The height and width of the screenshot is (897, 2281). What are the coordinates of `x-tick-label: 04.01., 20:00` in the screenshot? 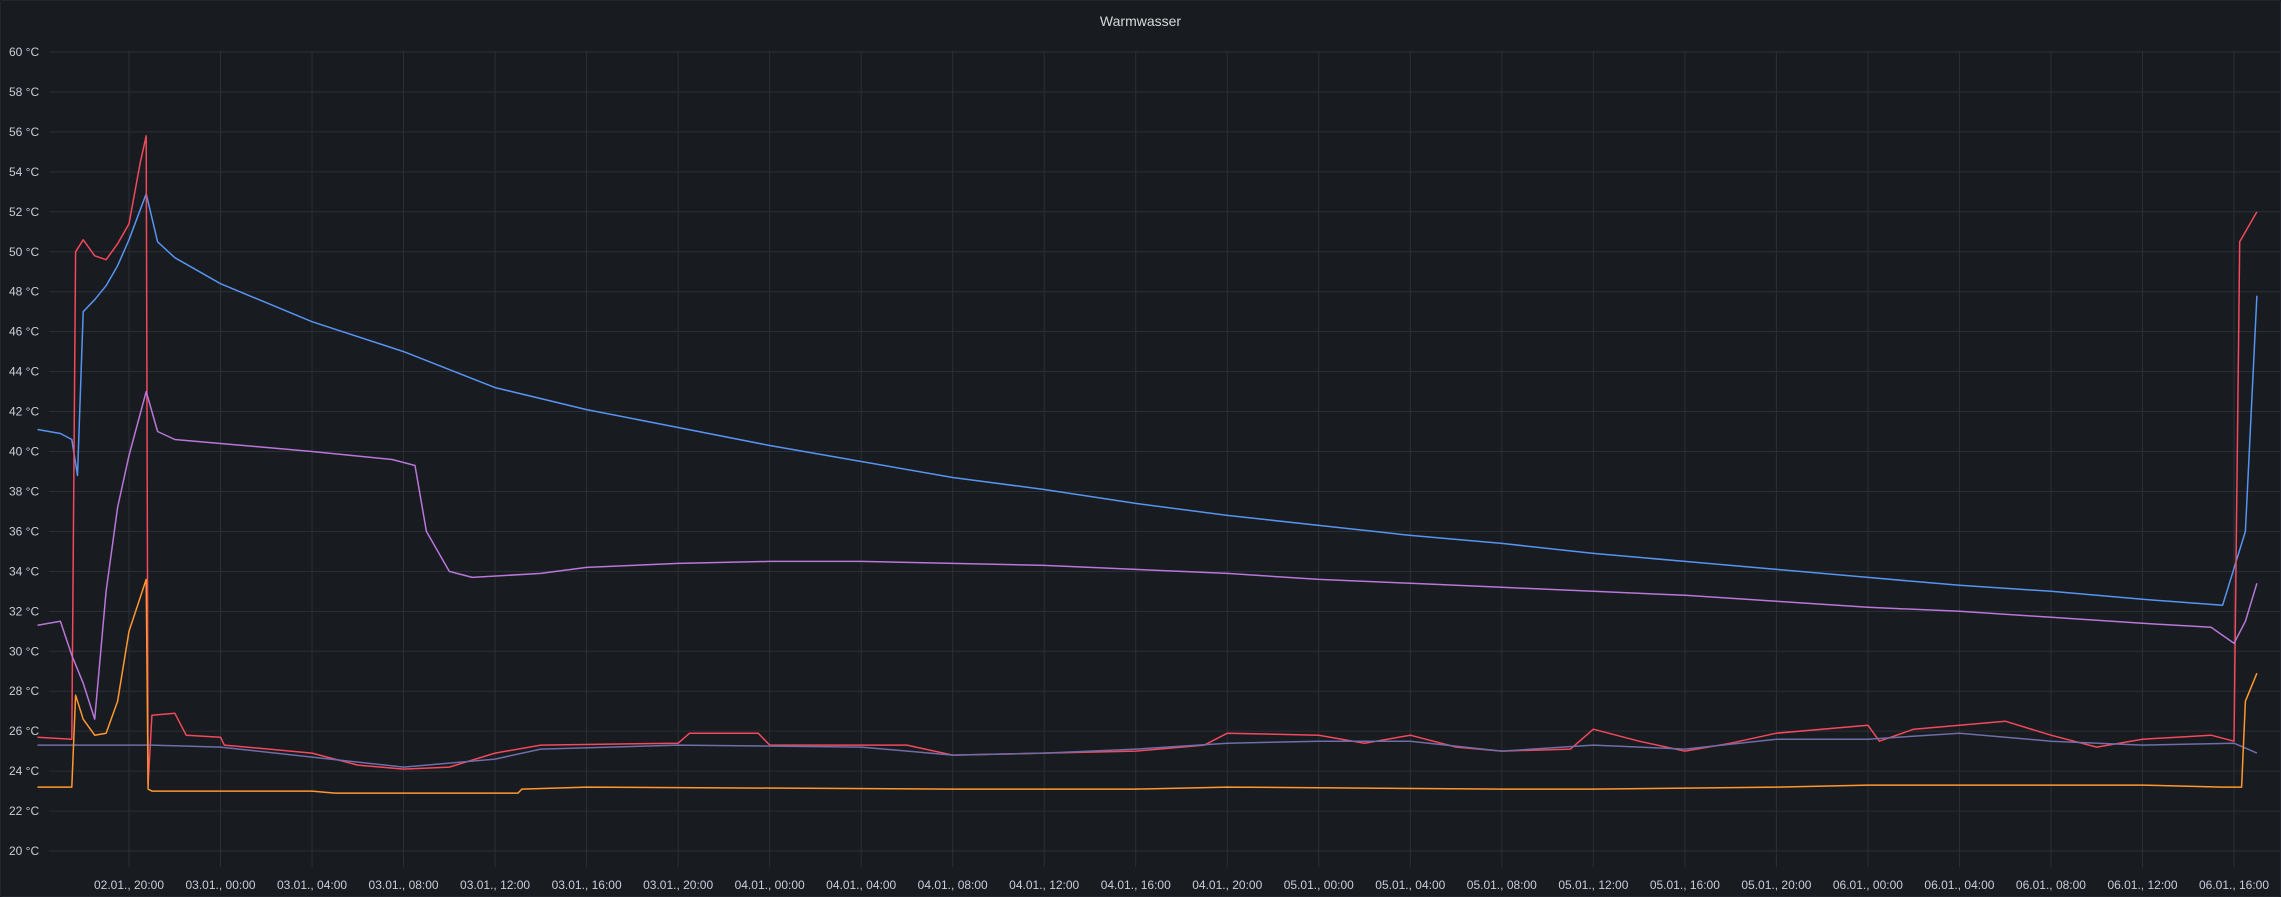 It's located at (1227, 885).